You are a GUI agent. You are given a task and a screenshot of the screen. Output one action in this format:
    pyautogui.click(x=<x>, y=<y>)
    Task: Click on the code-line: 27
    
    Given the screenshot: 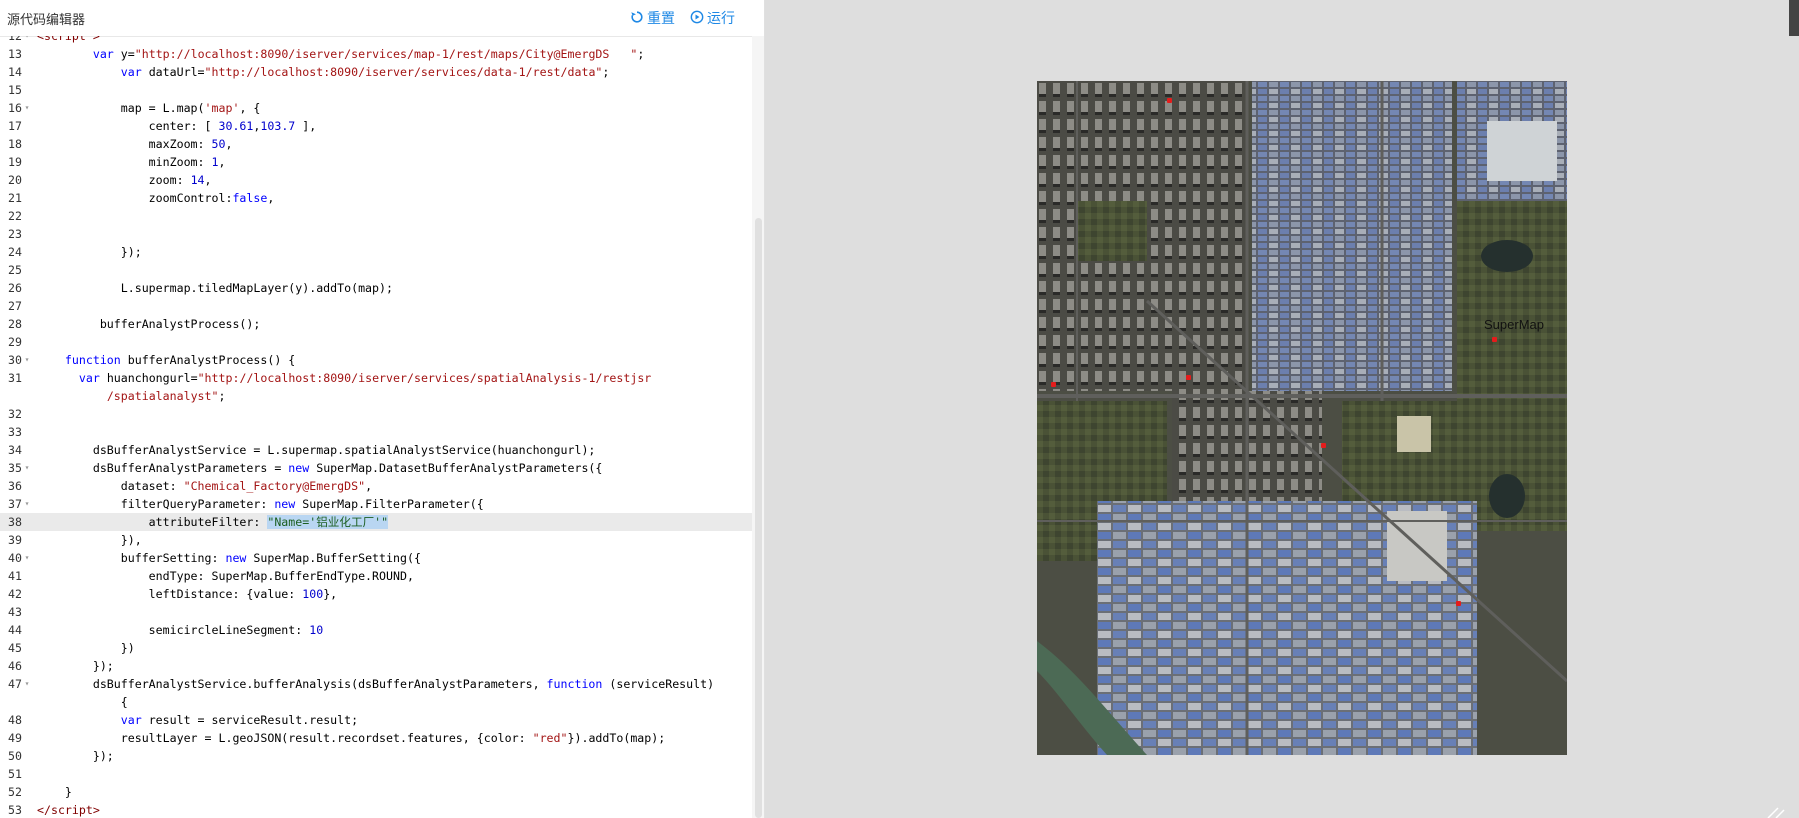 What is the action you would take?
    pyautogui.click(x=376, y=306)
    